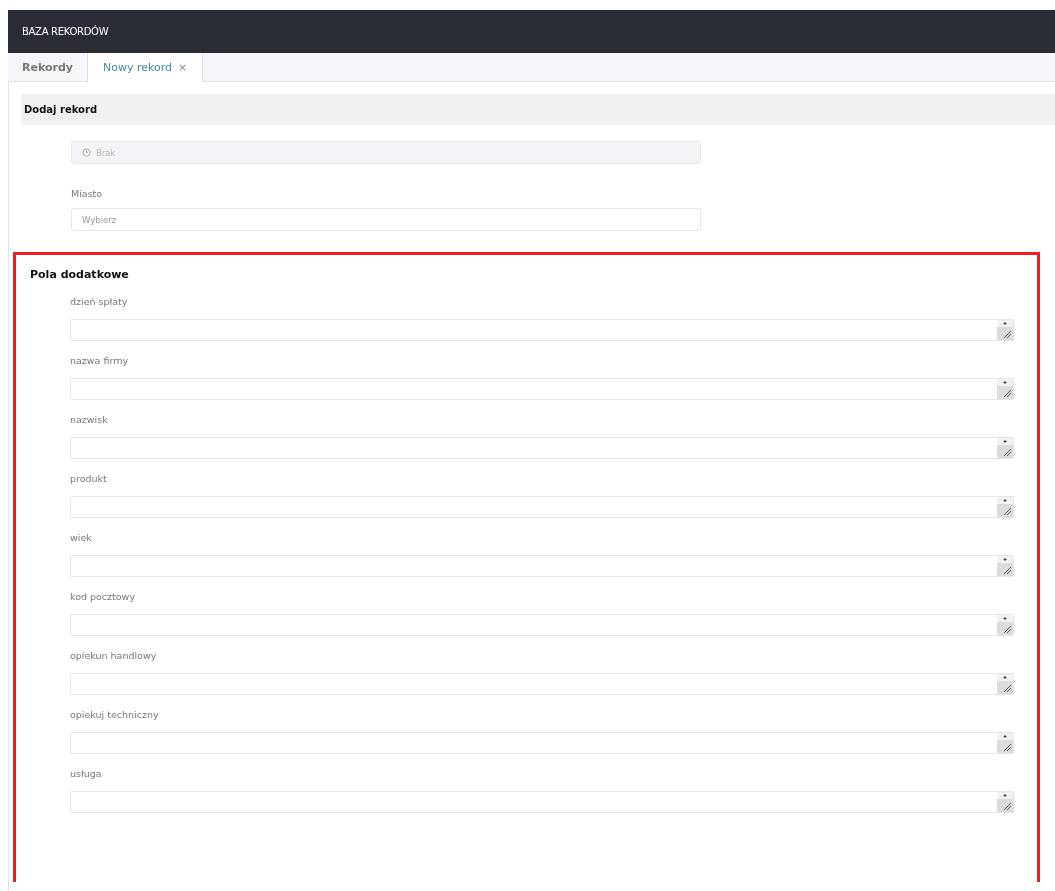 Image resolution: width=1055 pixels, height=891 pixels. What do you see at coordinates (100, 360) in the screenshot?
I see `field-label: nazwa firmy` at bounding box center [100, 360].